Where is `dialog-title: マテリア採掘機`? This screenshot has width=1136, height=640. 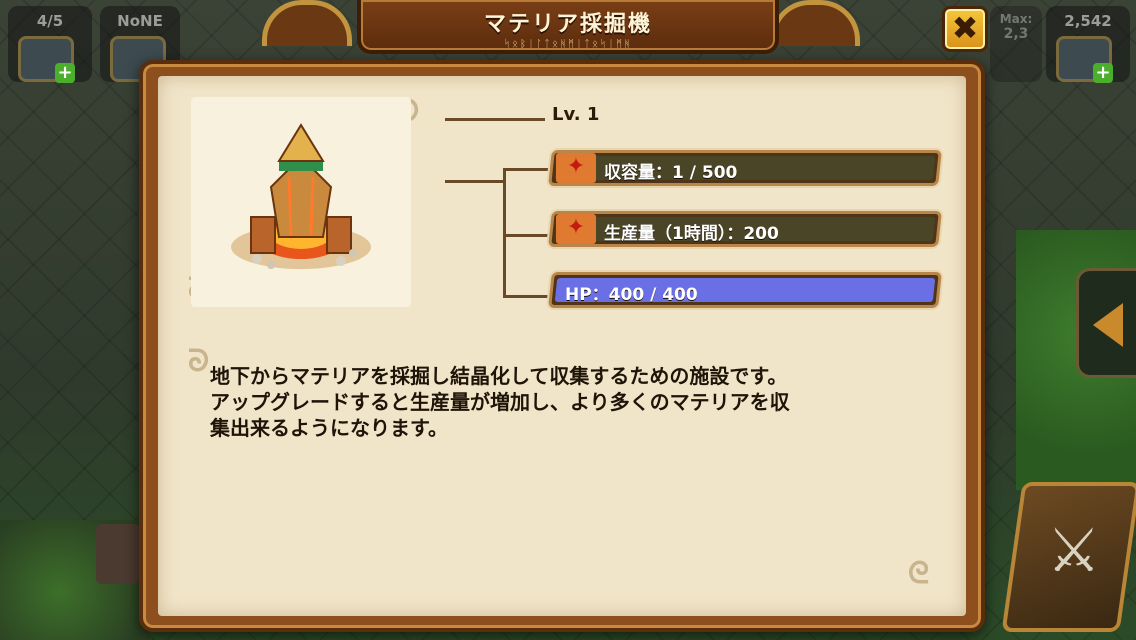
dialog-title: マテリア採掘機 is located at coordinates (567, 24).